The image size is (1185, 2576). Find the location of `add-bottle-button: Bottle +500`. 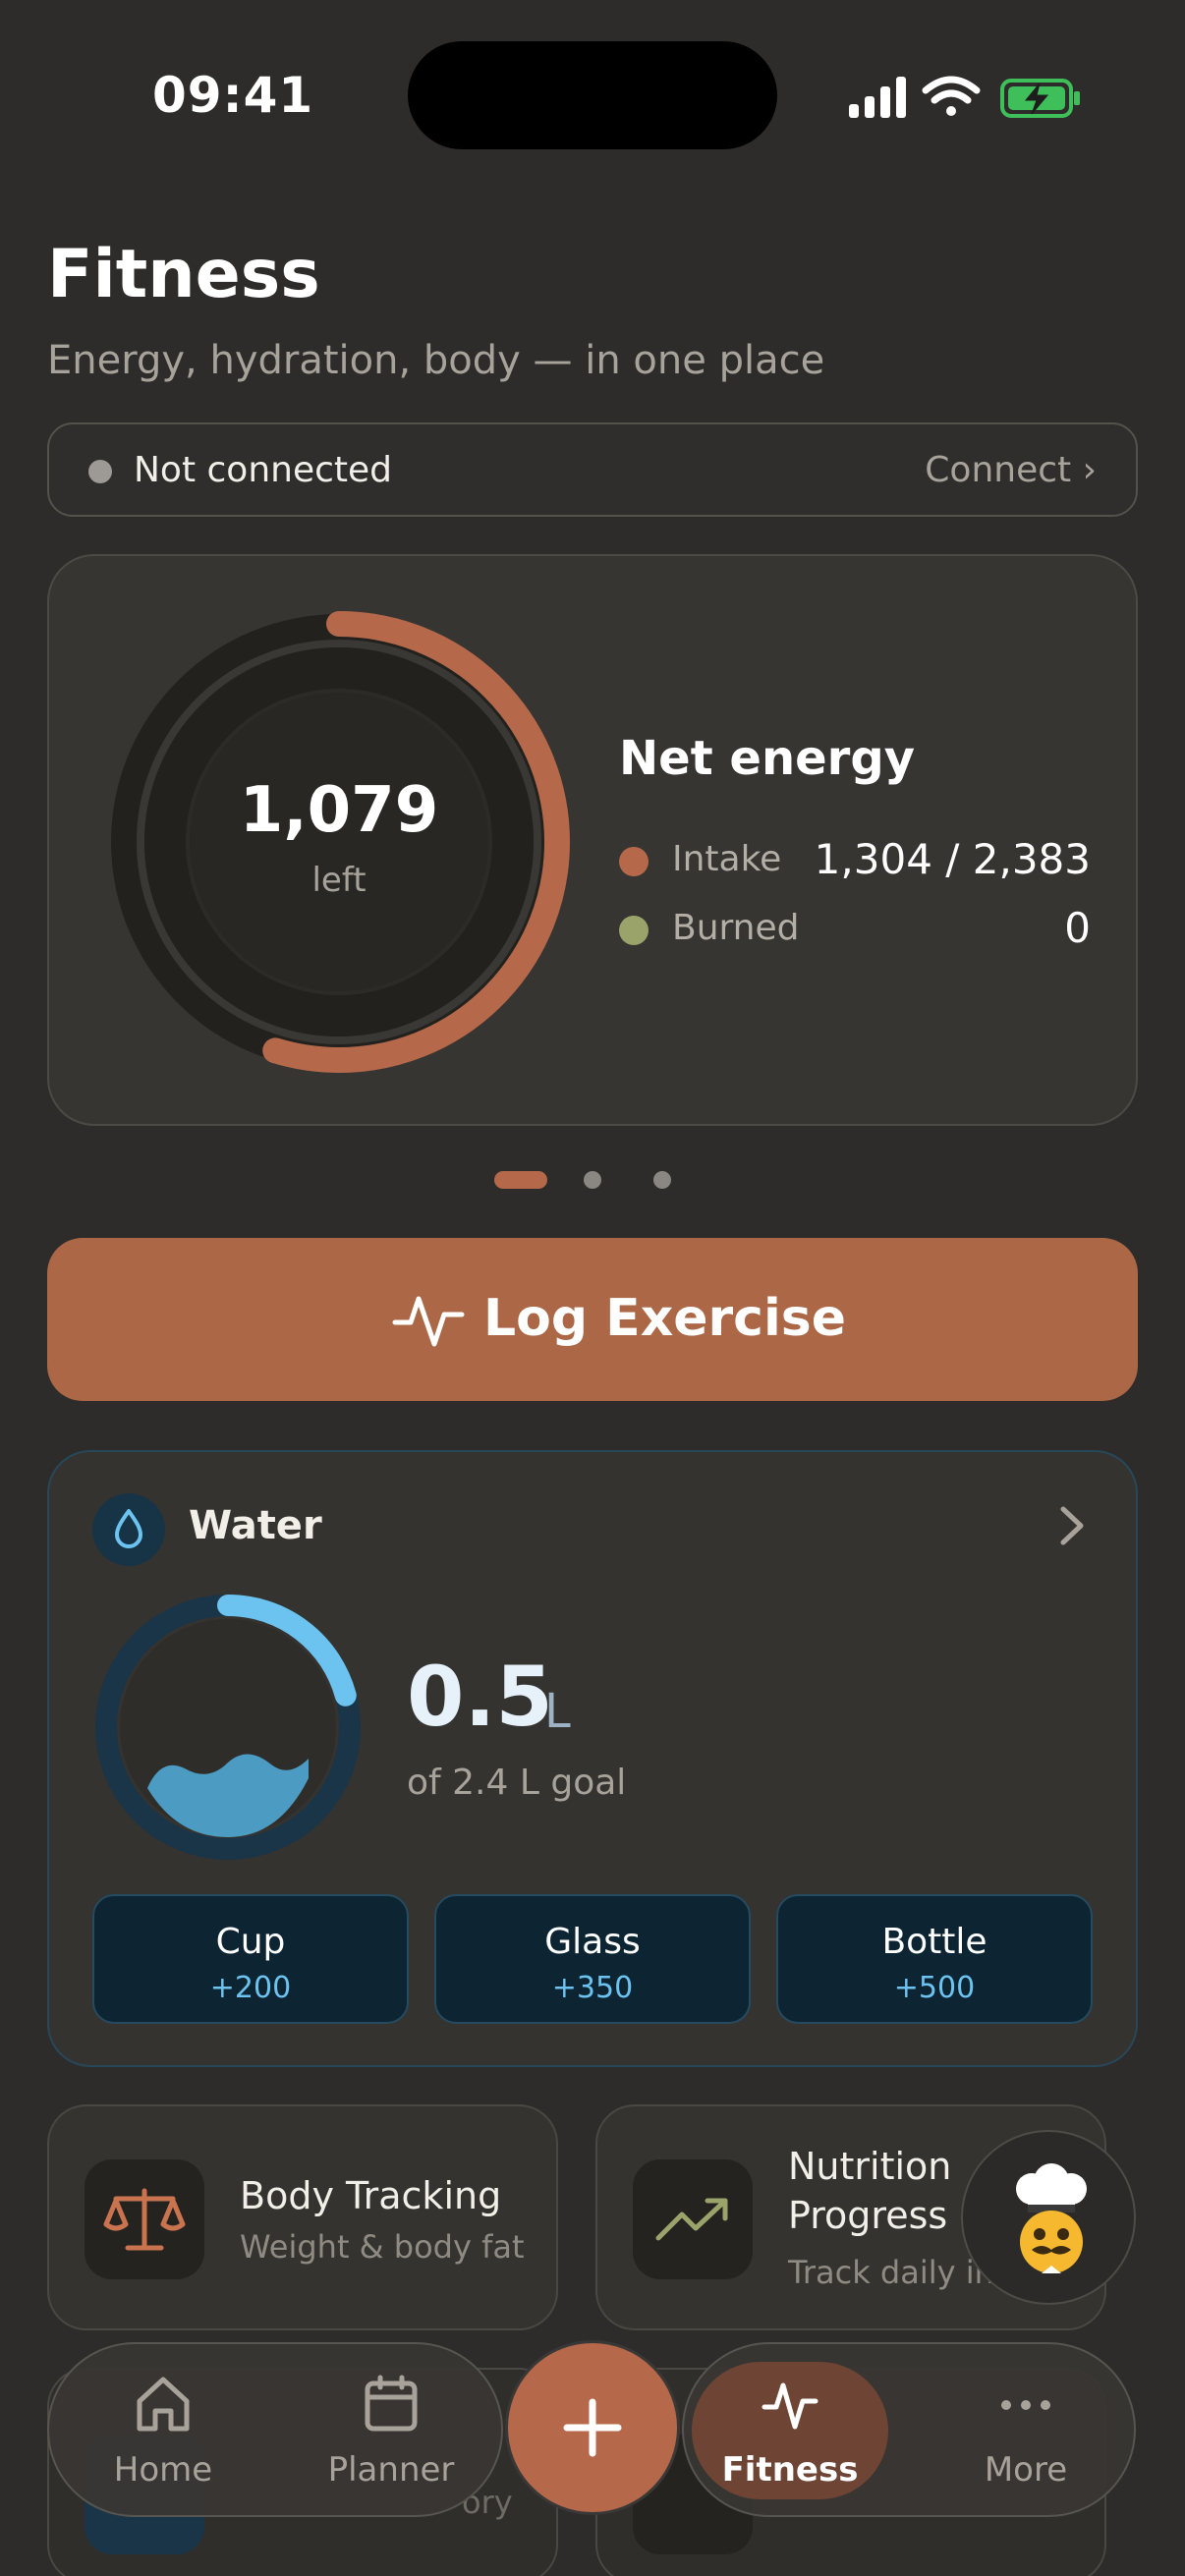

add-bottle-button: Bottle +500 is located at coordinates (935, 1959).